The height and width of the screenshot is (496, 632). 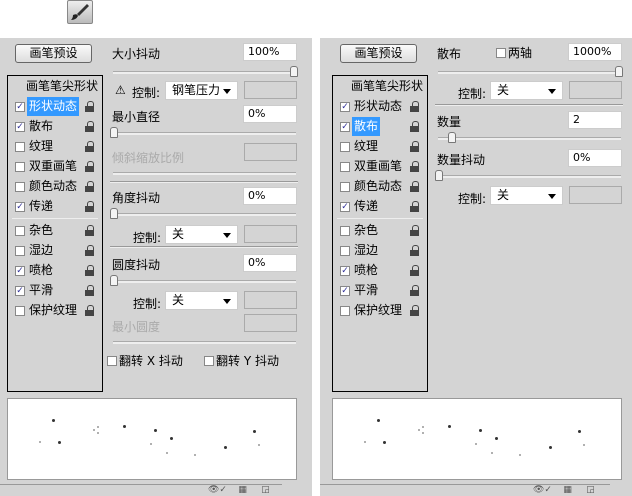 I want to click on scatter-slider, so click(x=530, y=71).